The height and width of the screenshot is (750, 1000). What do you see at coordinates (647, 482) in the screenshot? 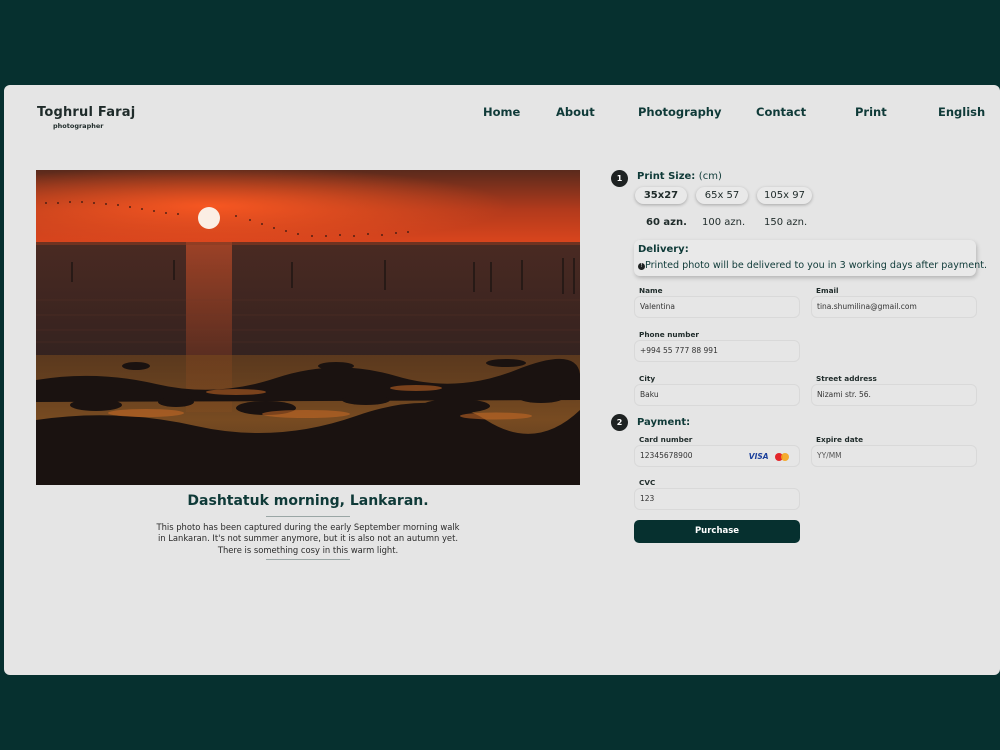
I see `cvc-label: CVC` at bounding box center [647, 482].